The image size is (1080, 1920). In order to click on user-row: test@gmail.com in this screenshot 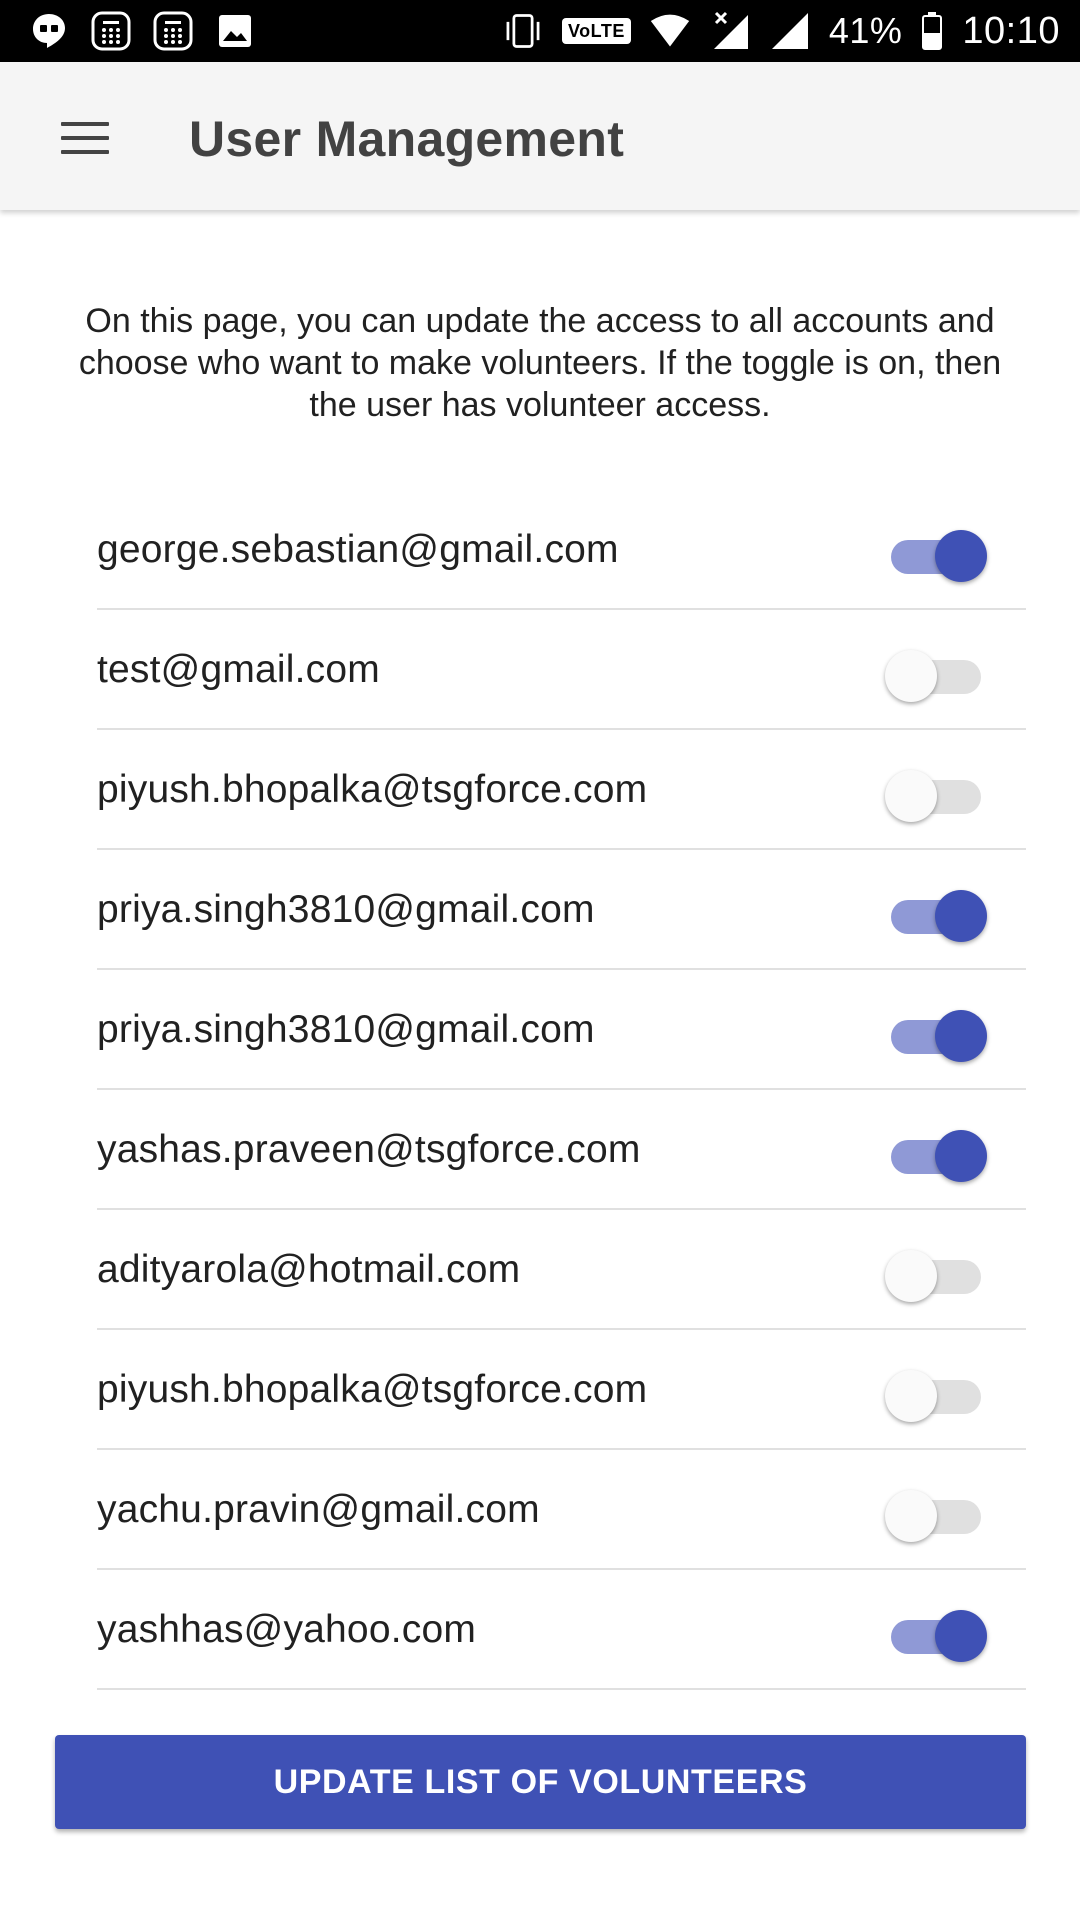, I will do `click(561, 670)`.